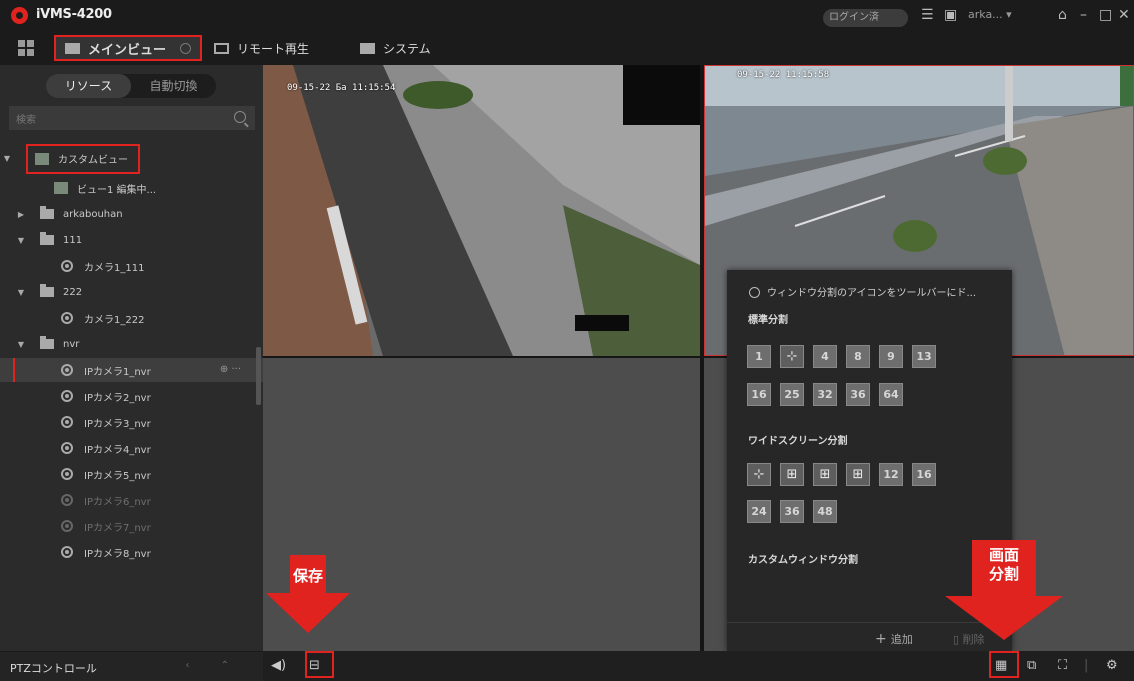  What do you see at coordinates (792, 394) in the screenshot?
I see `split-25: 25` at bounding box center [792, 394].